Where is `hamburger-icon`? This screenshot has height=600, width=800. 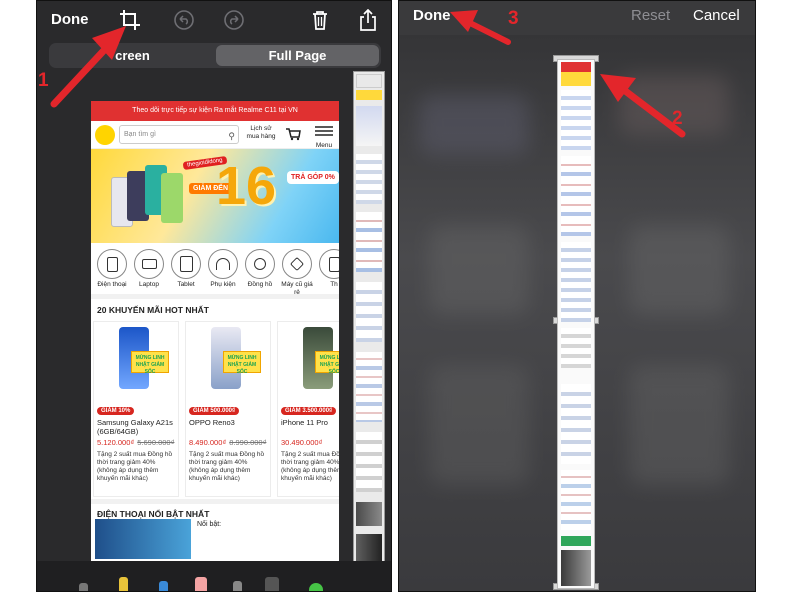 hamburger-icon is located at coordinates (324, 131).